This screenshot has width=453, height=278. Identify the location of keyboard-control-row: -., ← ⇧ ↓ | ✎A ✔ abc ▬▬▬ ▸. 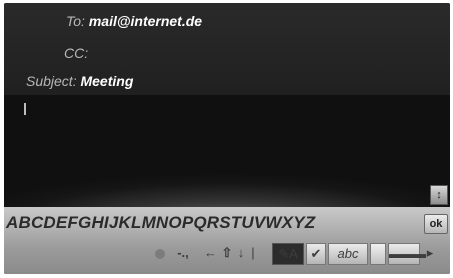
(302, 254).